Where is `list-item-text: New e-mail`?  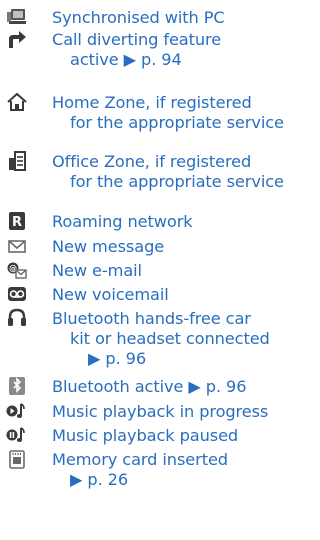
list-item-text: New e-mail is located at coordinates (97, 270).